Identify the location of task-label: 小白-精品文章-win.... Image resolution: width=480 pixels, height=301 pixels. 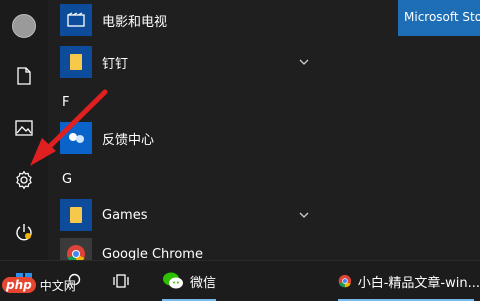
(418, 283).